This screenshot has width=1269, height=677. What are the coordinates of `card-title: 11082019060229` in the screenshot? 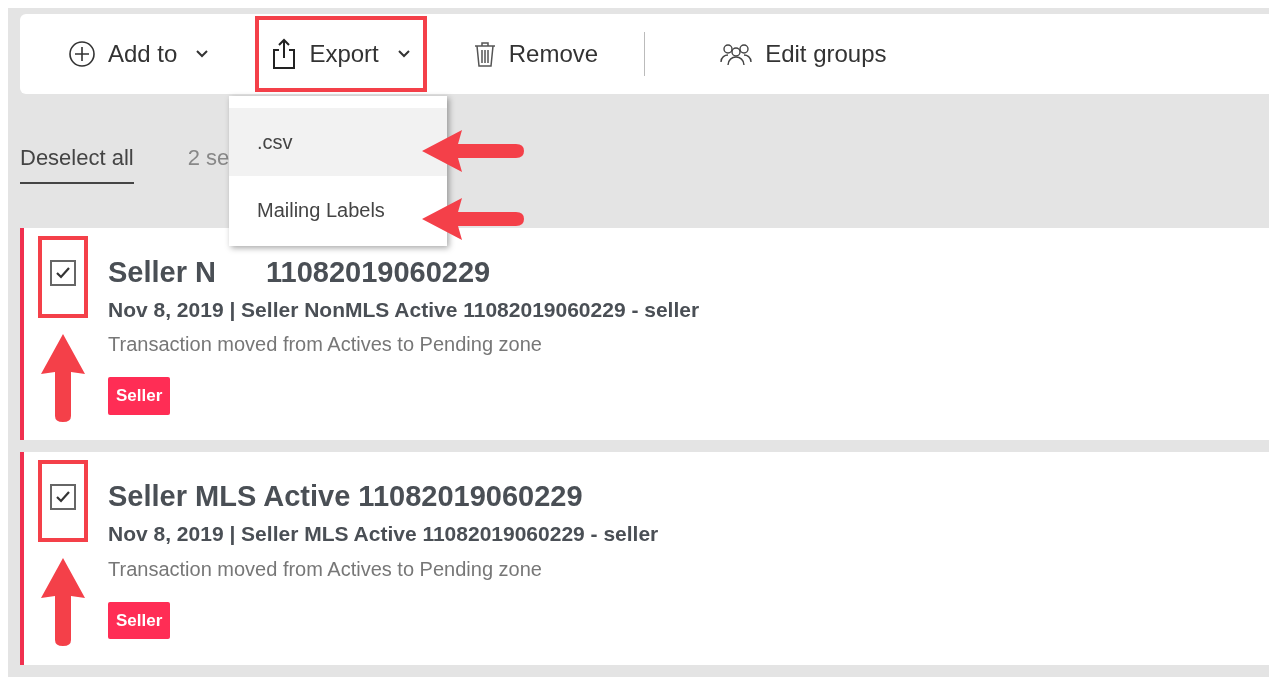 It's located at (378, 272).